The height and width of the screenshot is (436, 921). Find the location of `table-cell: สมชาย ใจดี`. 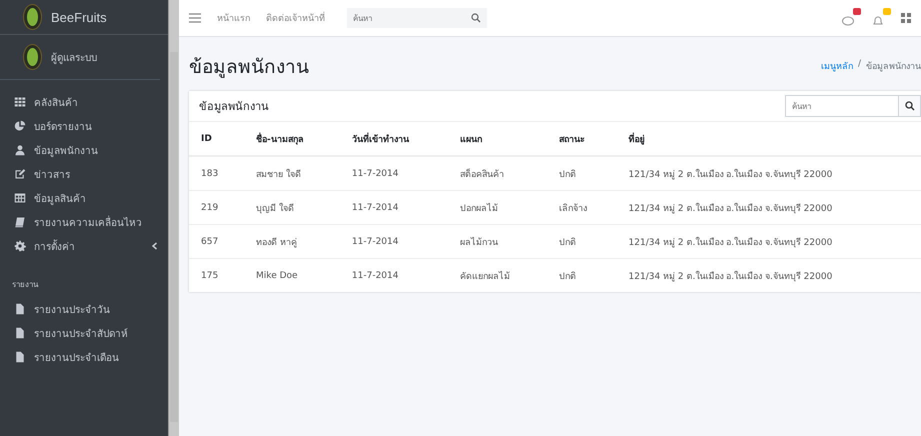

table-cell: สมชาย ใจดี is located at coordinates (292, 173).